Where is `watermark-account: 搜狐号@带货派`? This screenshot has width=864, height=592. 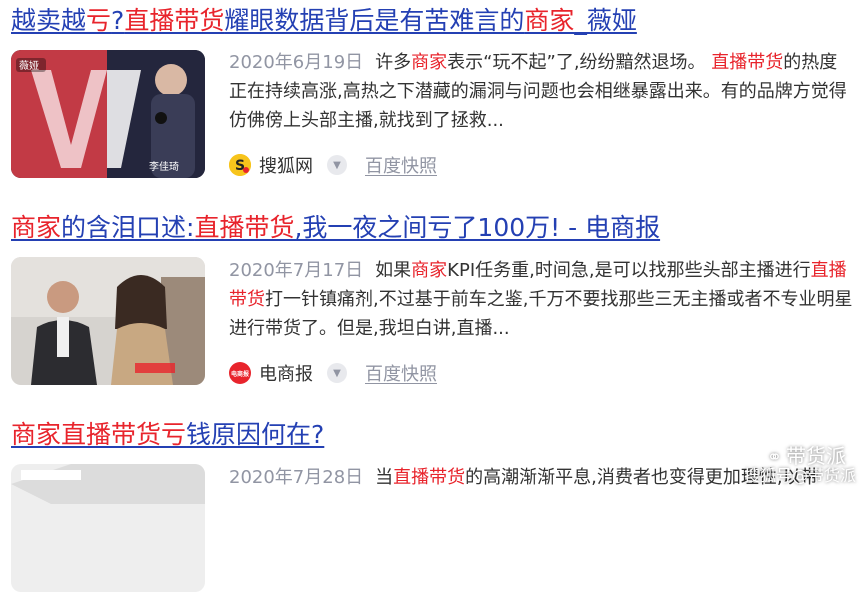
watermark-account: 搜狐号@带货派 is located at coordinates (799, 475).